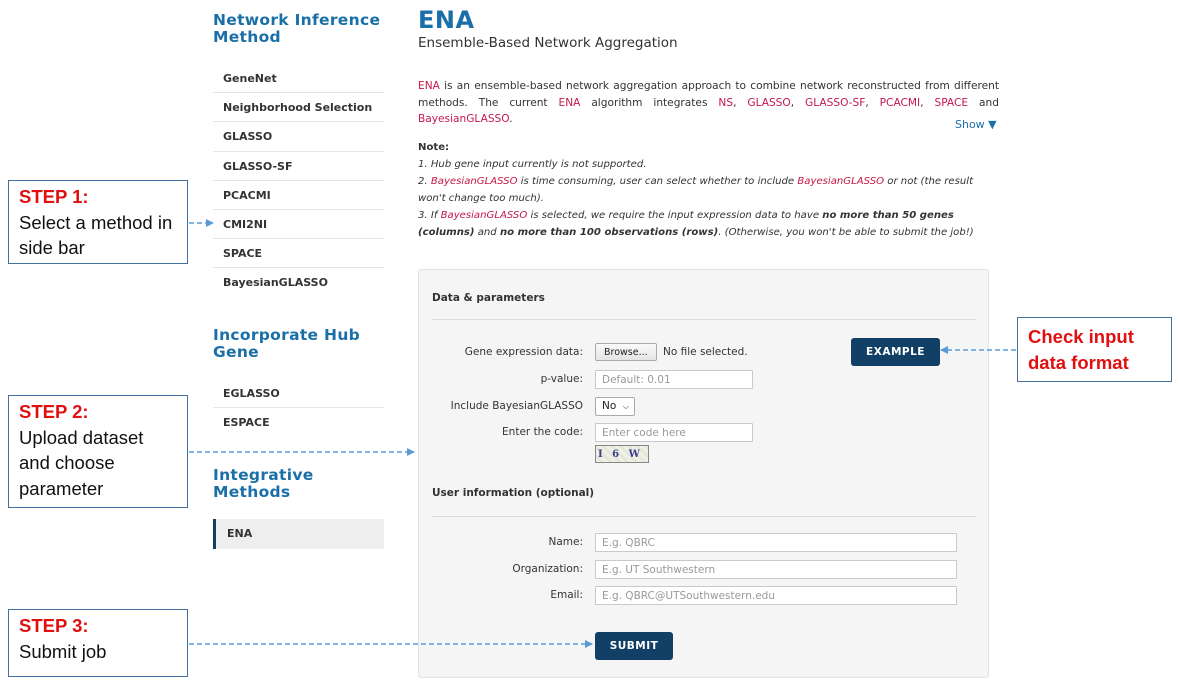  Describe the element at coordinates (298, 137) in the screenshot. I see `sidebar-item-glasso: GLASSO` at that location.